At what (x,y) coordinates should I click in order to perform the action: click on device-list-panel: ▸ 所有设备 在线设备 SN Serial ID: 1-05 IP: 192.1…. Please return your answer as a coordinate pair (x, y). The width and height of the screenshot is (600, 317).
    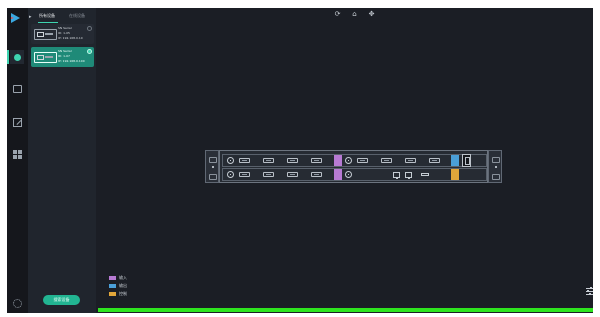
    Looking at the image, I should click on (62, 160).